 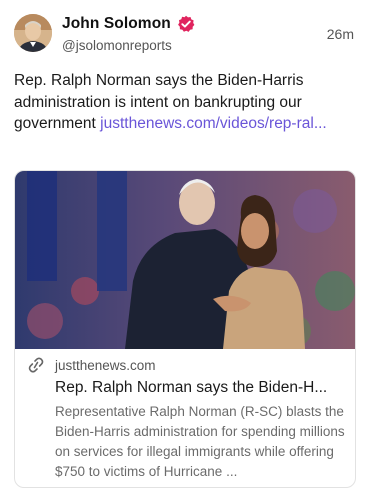 I want to click on handle: @jsolomonreports, so click(x=117, y=45).